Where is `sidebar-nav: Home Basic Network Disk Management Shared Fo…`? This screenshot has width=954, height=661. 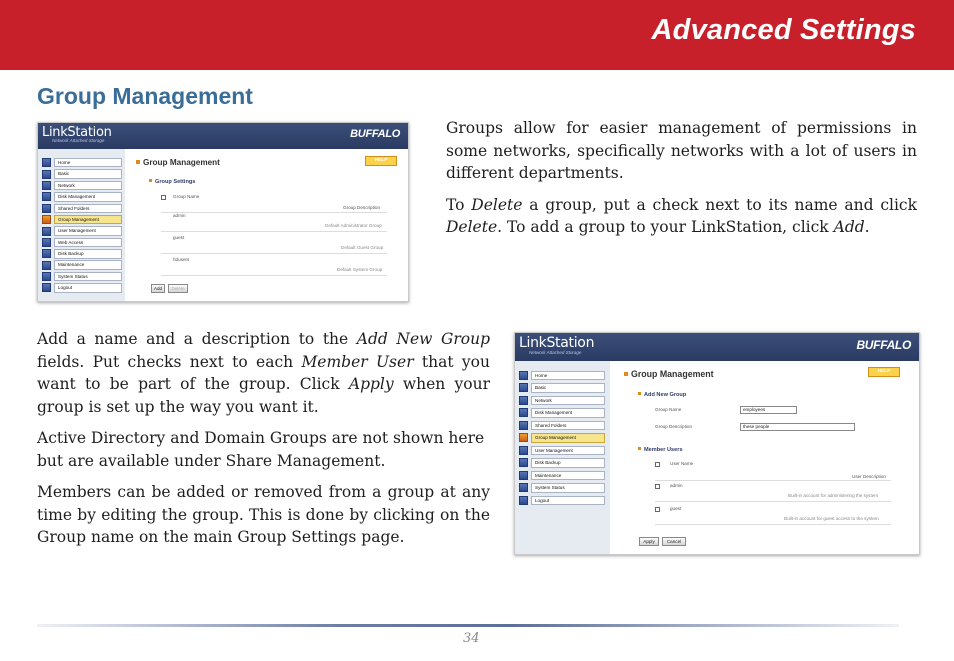 sidebar-nav: Home Basic Network Disk Management Shared Fo… is located at coordinates (562, 438).